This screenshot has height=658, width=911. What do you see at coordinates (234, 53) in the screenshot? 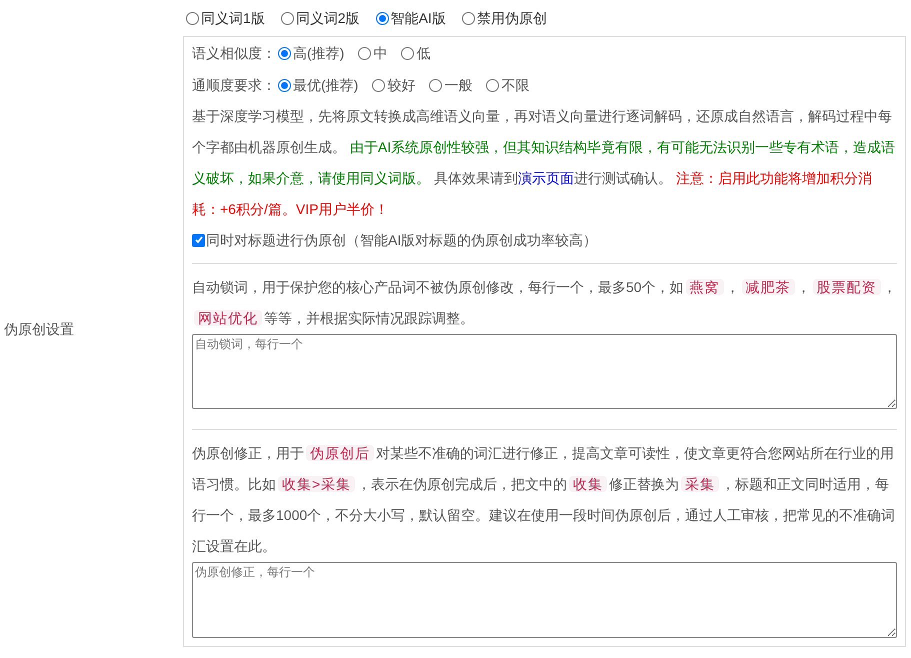
I see `option-label: 语义相似度：` at bounding box center [234, 53].